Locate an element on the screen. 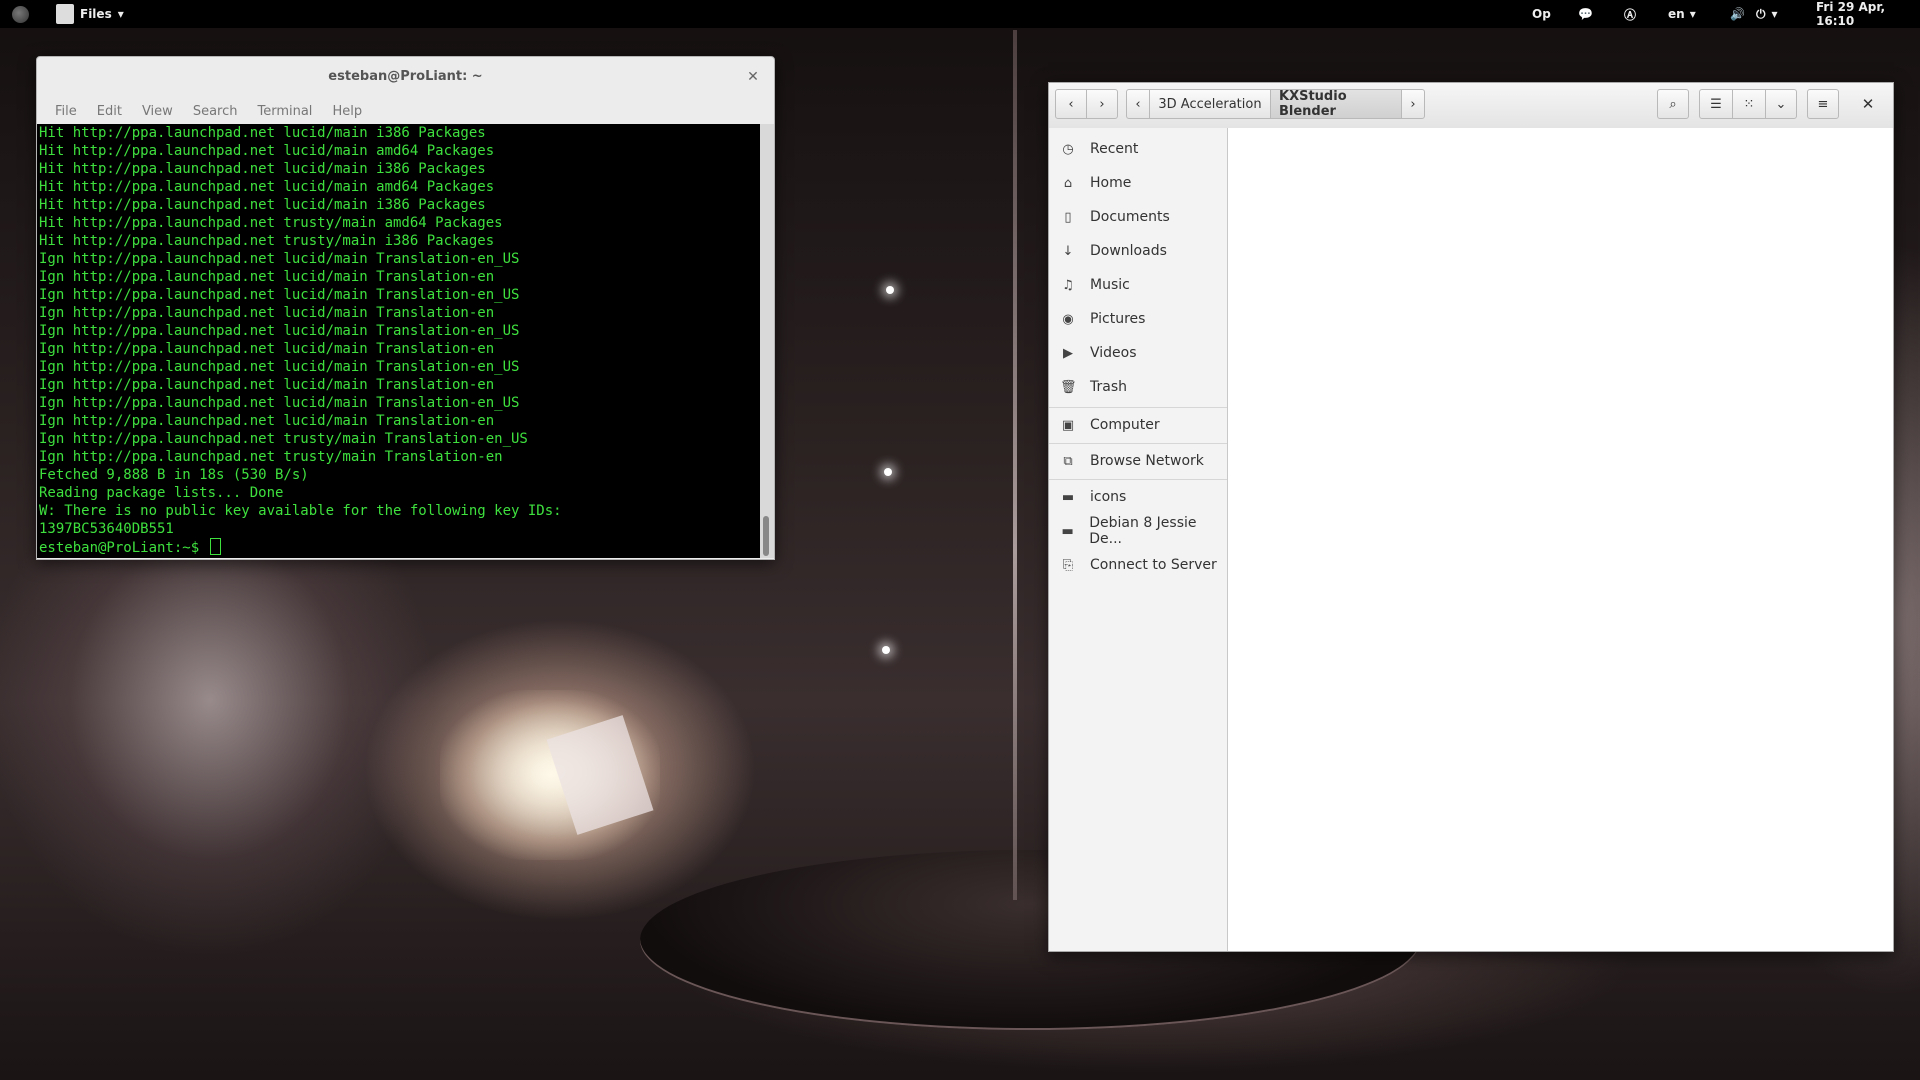  terminal-scrollbar is located at coordinates (767, 341).